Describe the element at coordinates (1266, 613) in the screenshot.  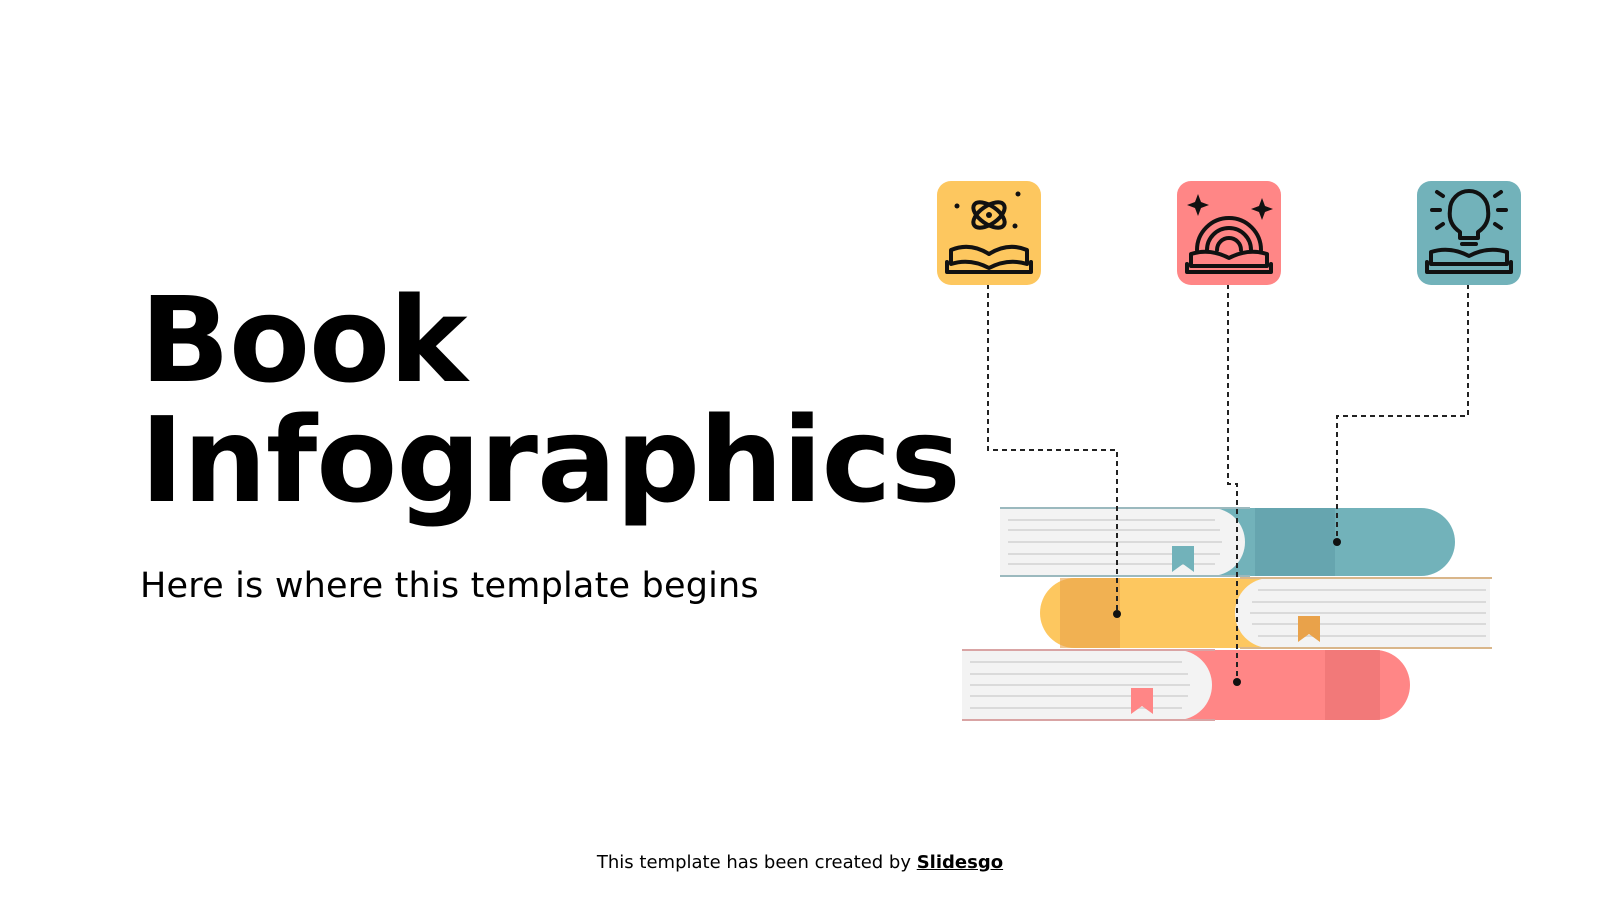
I see `book-middle` at that location.